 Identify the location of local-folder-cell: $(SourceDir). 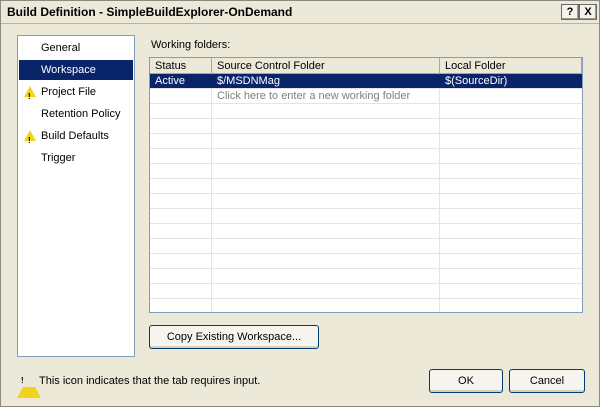
(511, 81).